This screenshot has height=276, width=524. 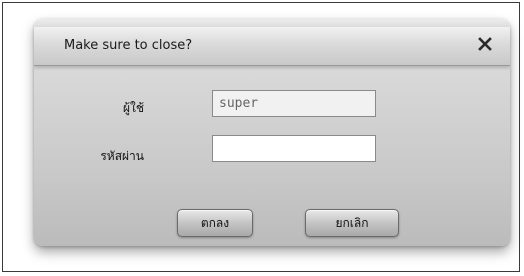 I want to click on username-input, so click(x=294, y=103).